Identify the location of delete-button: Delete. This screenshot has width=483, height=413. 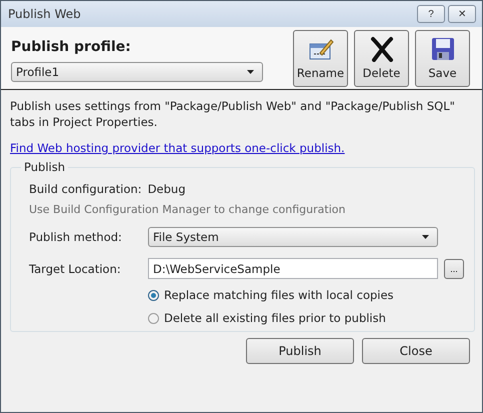
(381, 58).